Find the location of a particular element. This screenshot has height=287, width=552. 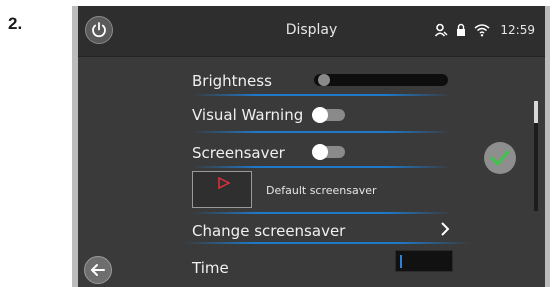

chevron-right-icon is located at coordinates (445, 229).